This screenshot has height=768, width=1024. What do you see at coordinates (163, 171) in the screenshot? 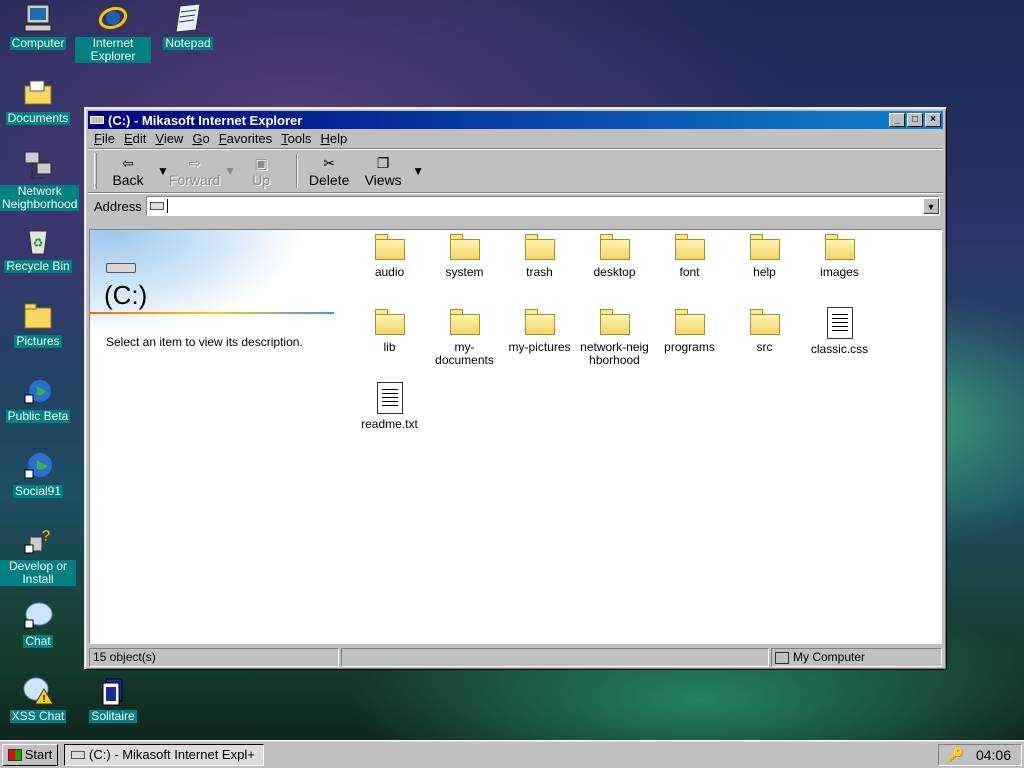
I see `back-dropdown-icon: ▼` at bounding box center [163, 171].